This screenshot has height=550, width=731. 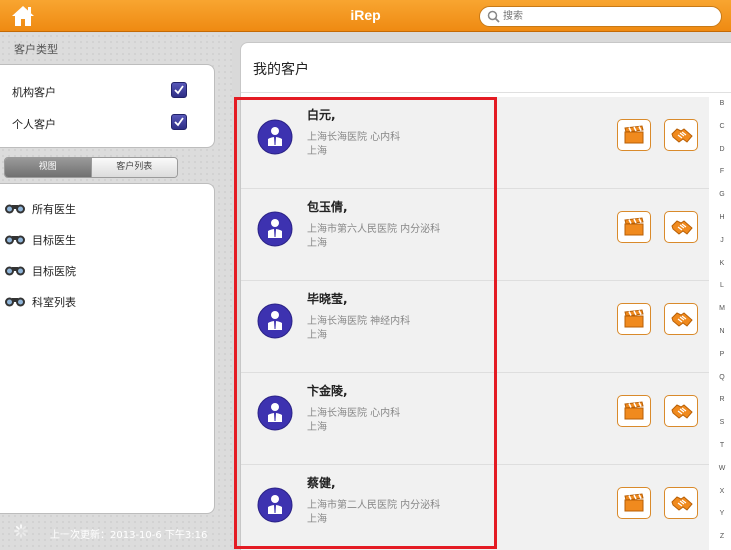 What do you see at coordinates (54, 240) in the screenshot?
I see `nav-label: 目标医生` at bounding box center [54, 240].